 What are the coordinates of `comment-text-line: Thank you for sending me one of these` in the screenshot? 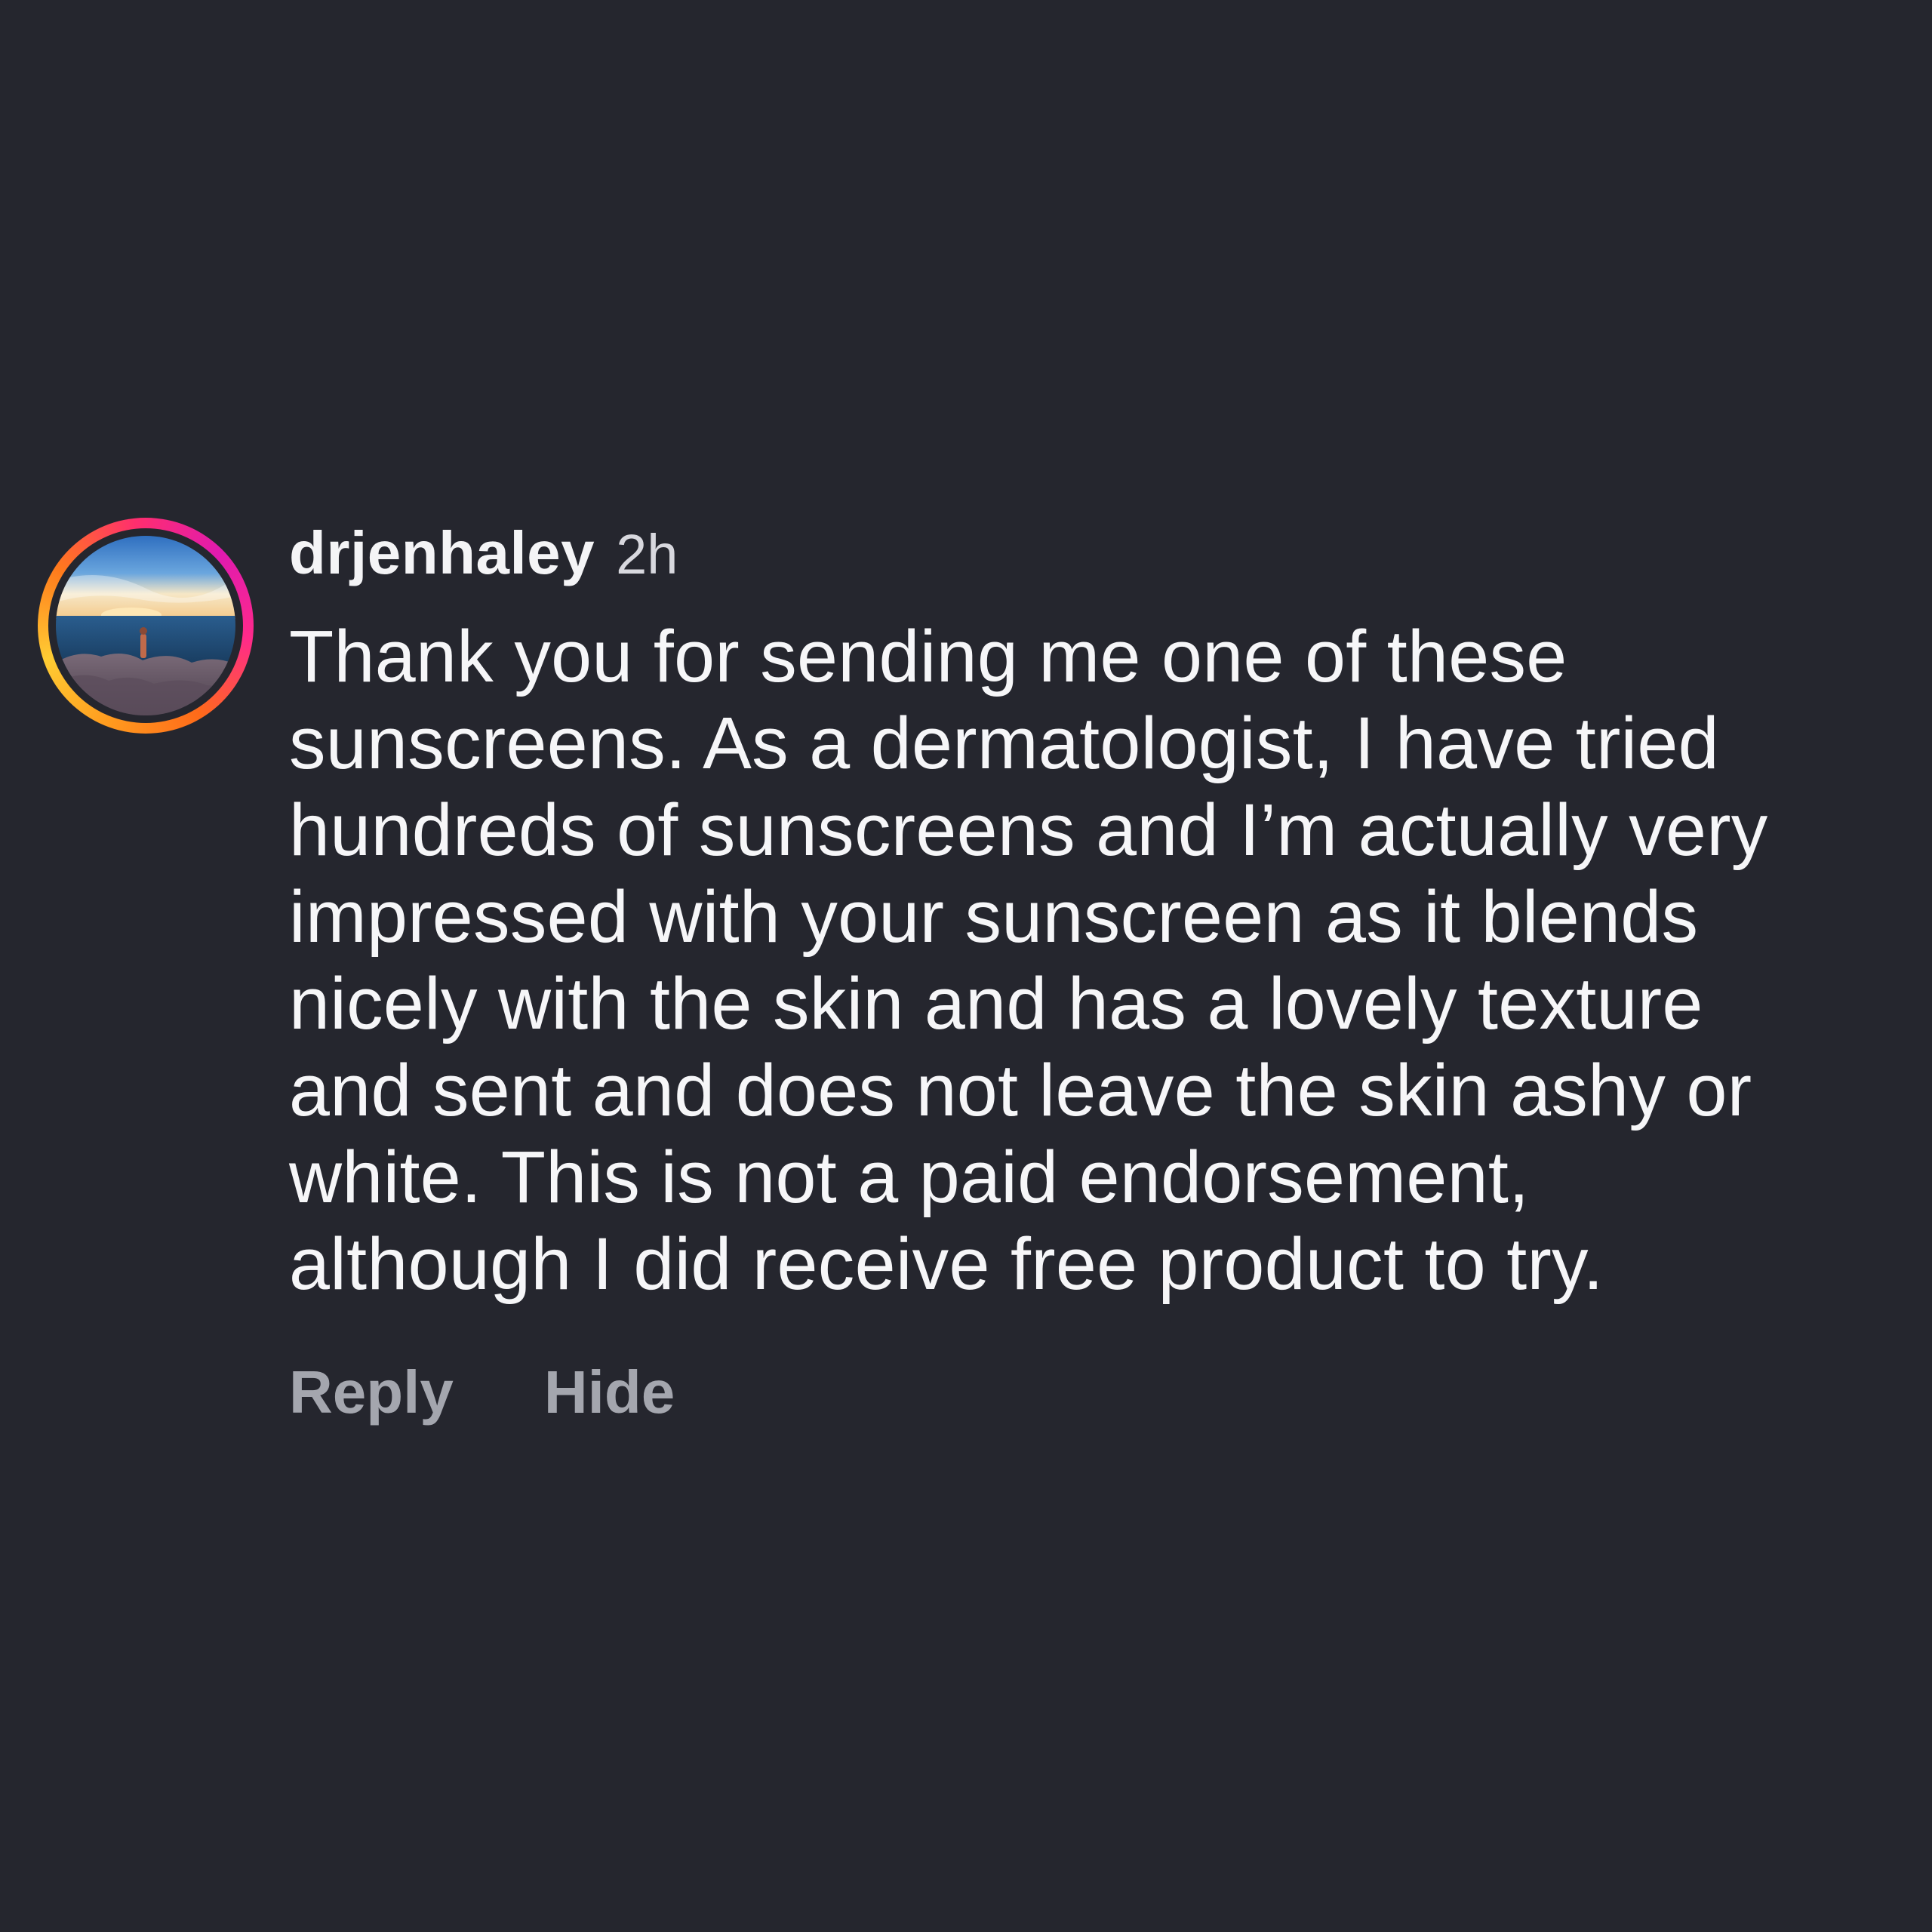 It's located at (928, 656).